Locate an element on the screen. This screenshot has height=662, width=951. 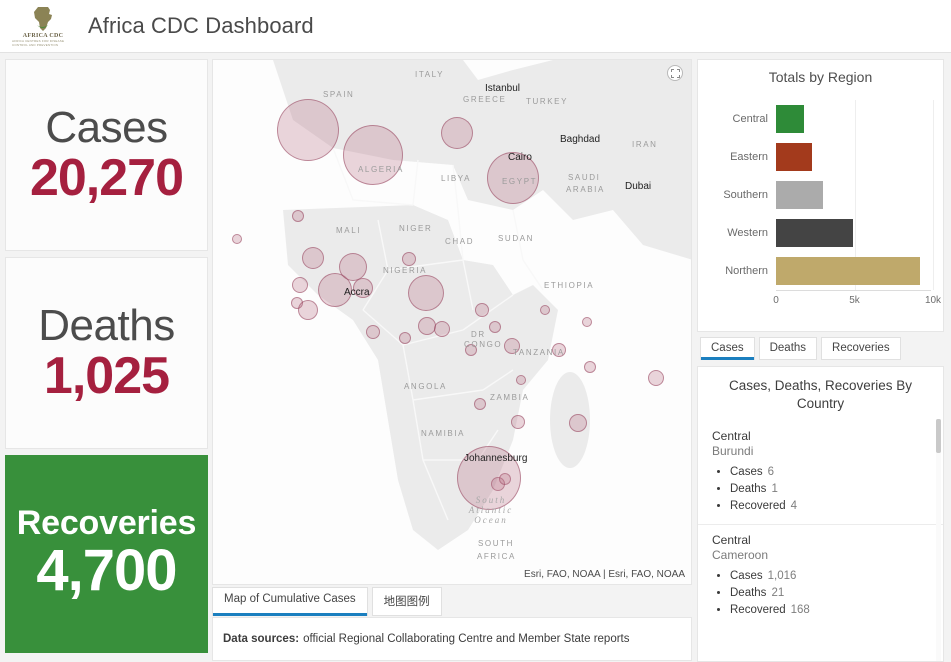
kpi-label-recoveries: Recoveries is located at coordinates (106, 522).